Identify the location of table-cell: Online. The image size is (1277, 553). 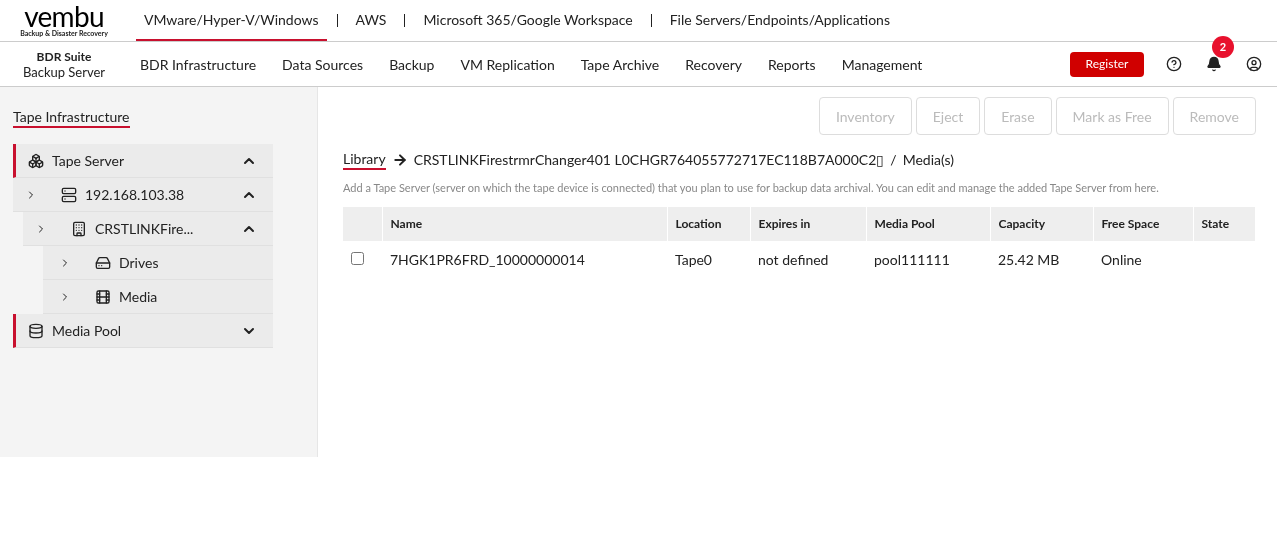
(1121, 259).